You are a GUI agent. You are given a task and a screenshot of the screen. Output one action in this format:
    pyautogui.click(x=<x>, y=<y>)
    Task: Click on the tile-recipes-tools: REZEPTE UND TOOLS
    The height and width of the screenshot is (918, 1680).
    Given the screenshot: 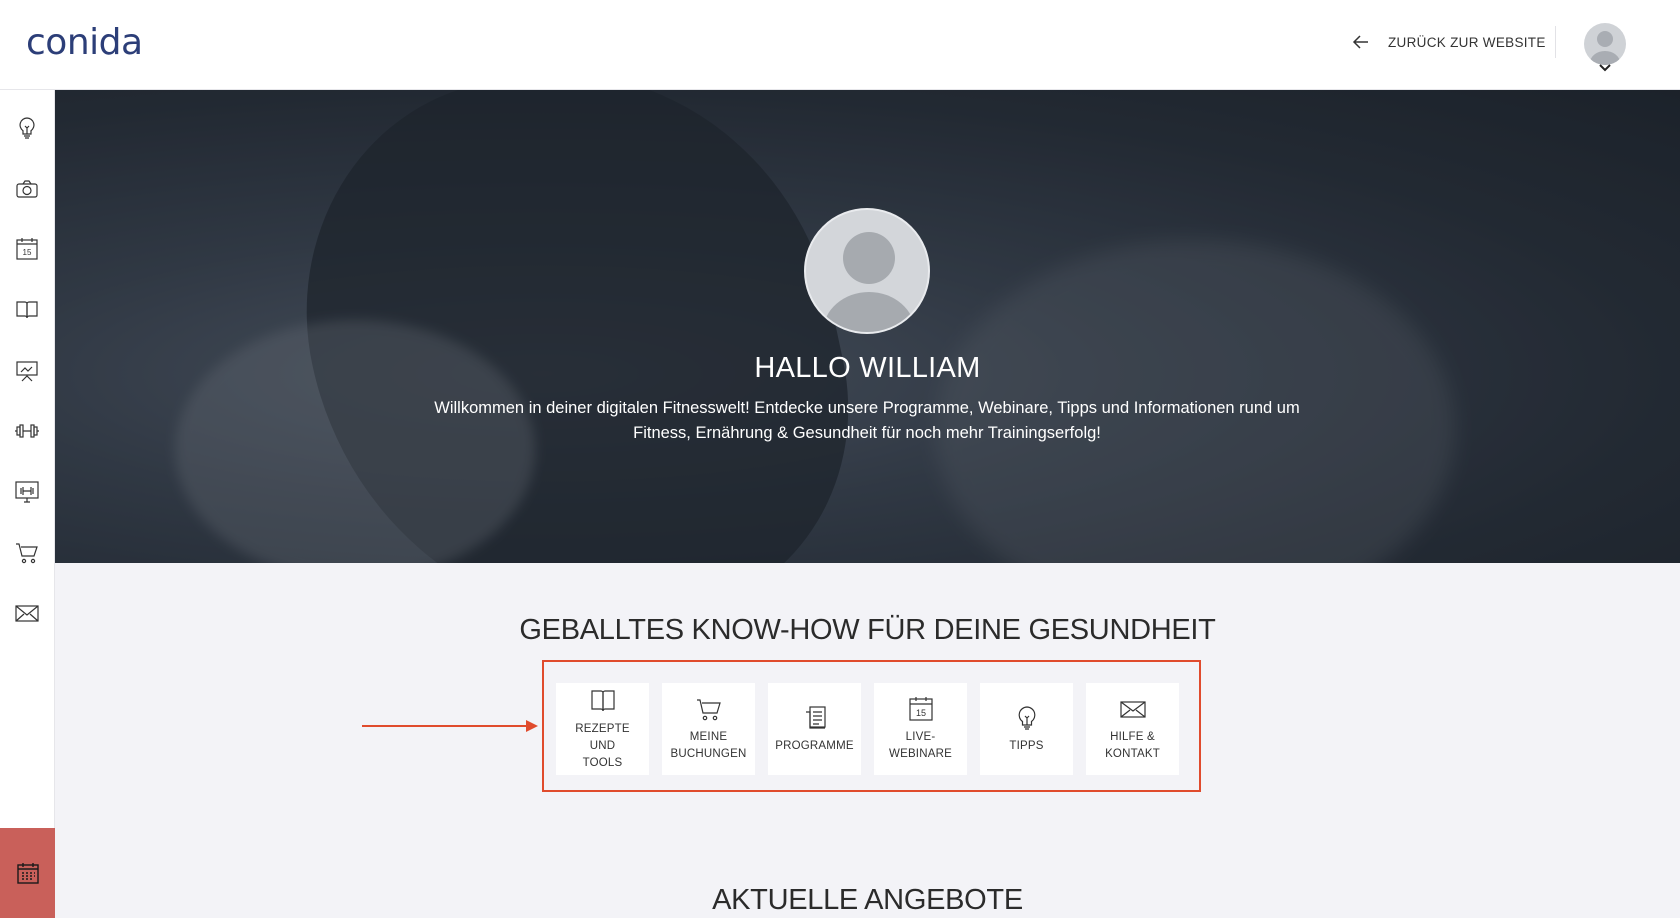 What is the action you would take?
    pyautogui.click(x=602, y=729)
    